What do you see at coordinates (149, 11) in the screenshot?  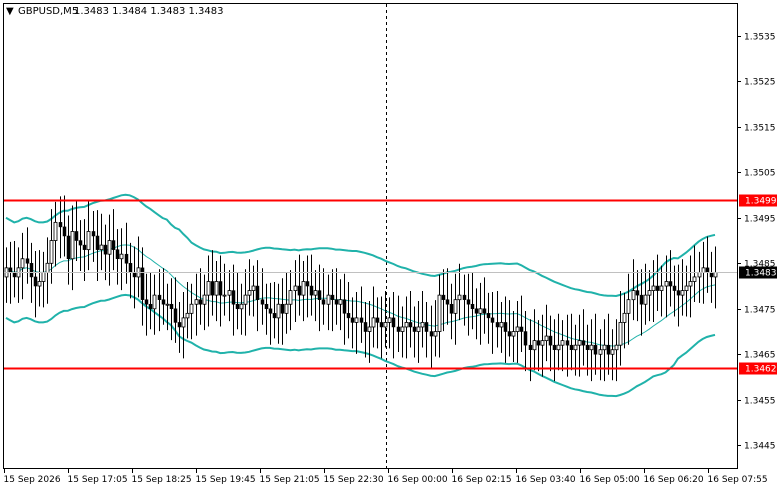 I see `quote-values: 1.3483 1.3484 1.3483 1.3483` at bounding box center [149, 11].